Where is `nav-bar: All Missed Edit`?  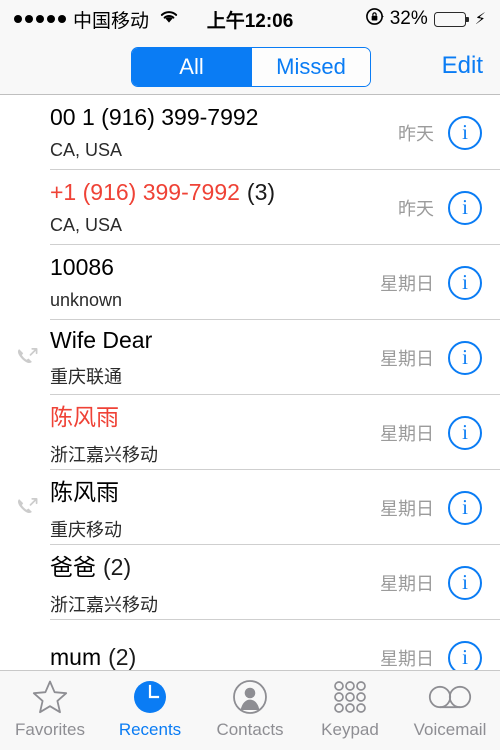
nav-bar: All Missed Edit is located at coordinates (250, 66).